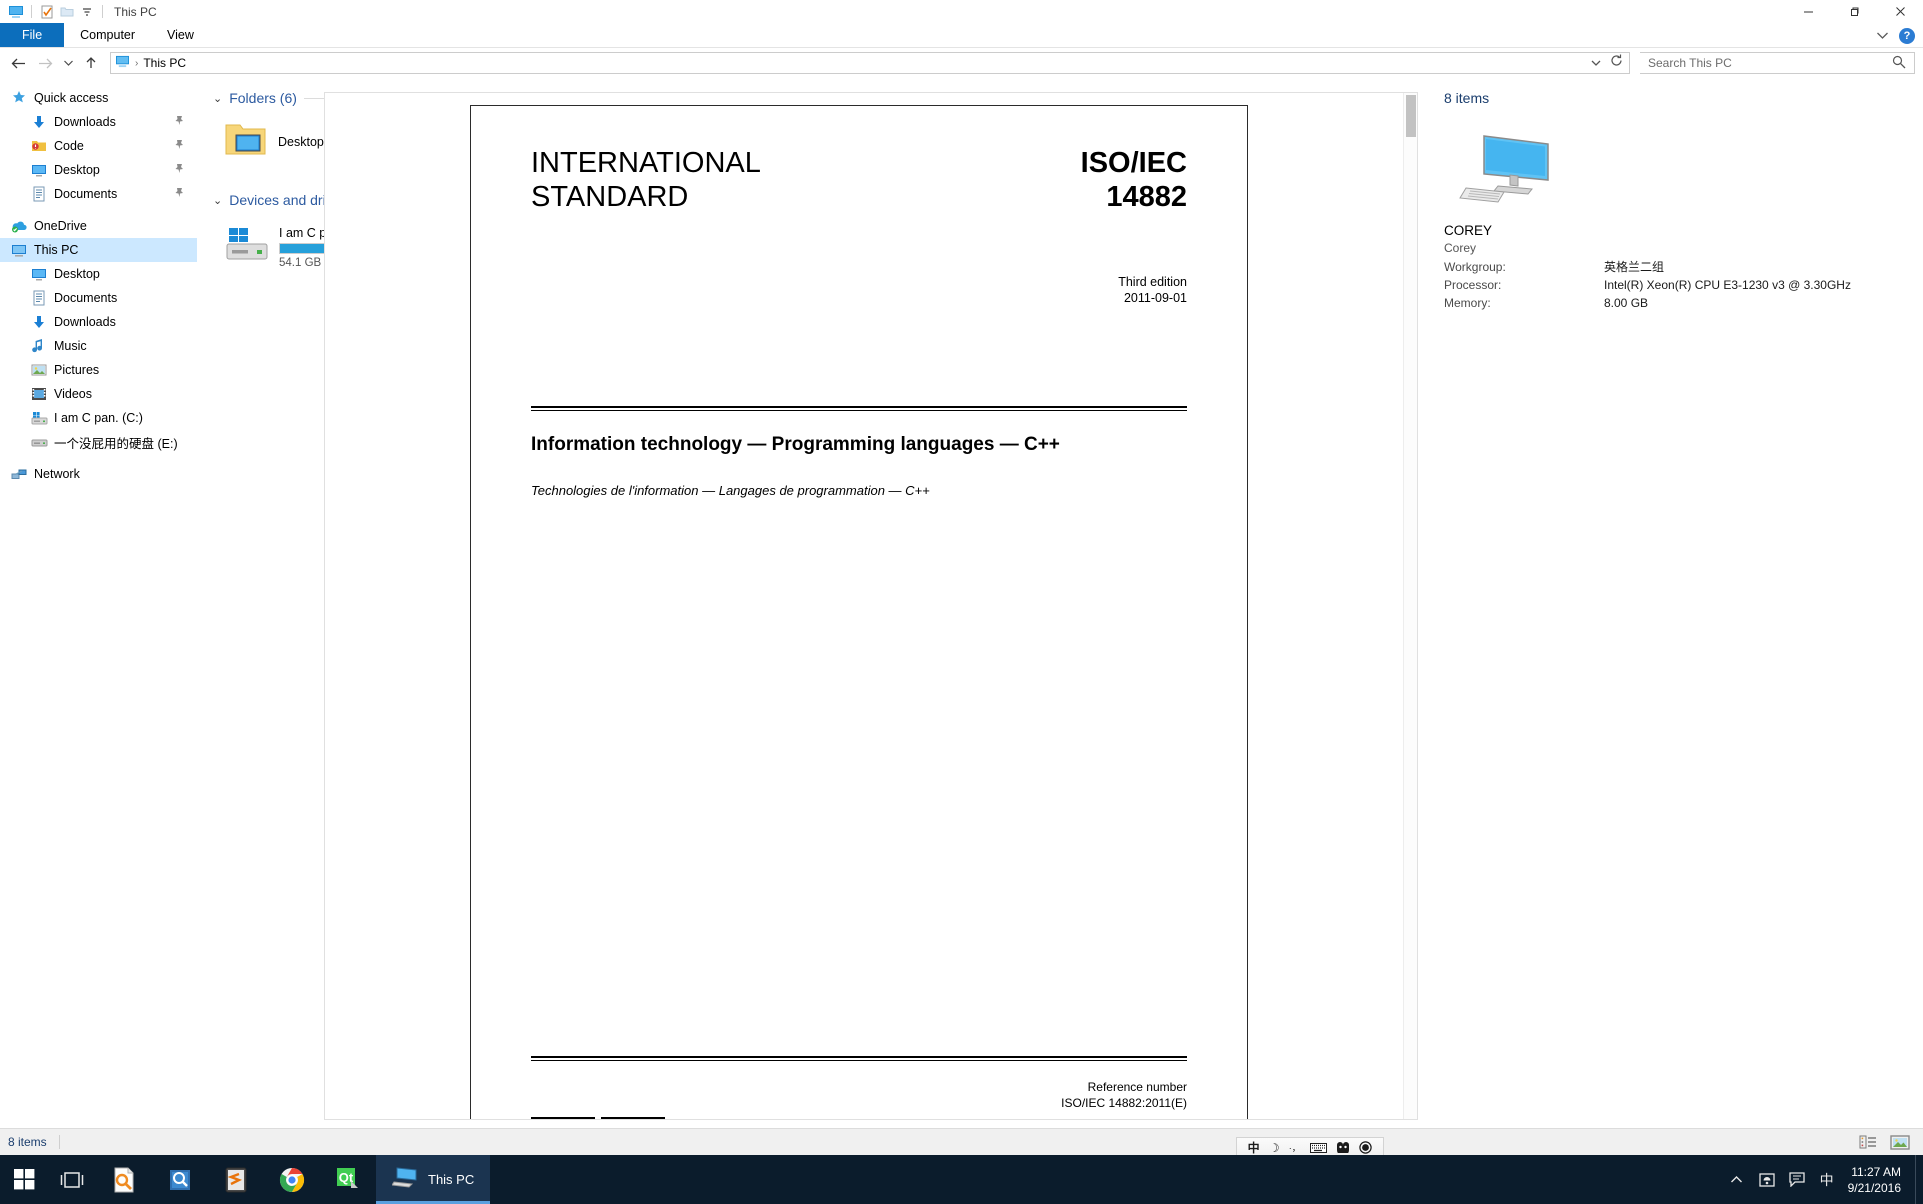  Describe the element at coordinates (610, 197) in the screenshot. I see `pdf-standard-type-line2: STANDARD` at that location.